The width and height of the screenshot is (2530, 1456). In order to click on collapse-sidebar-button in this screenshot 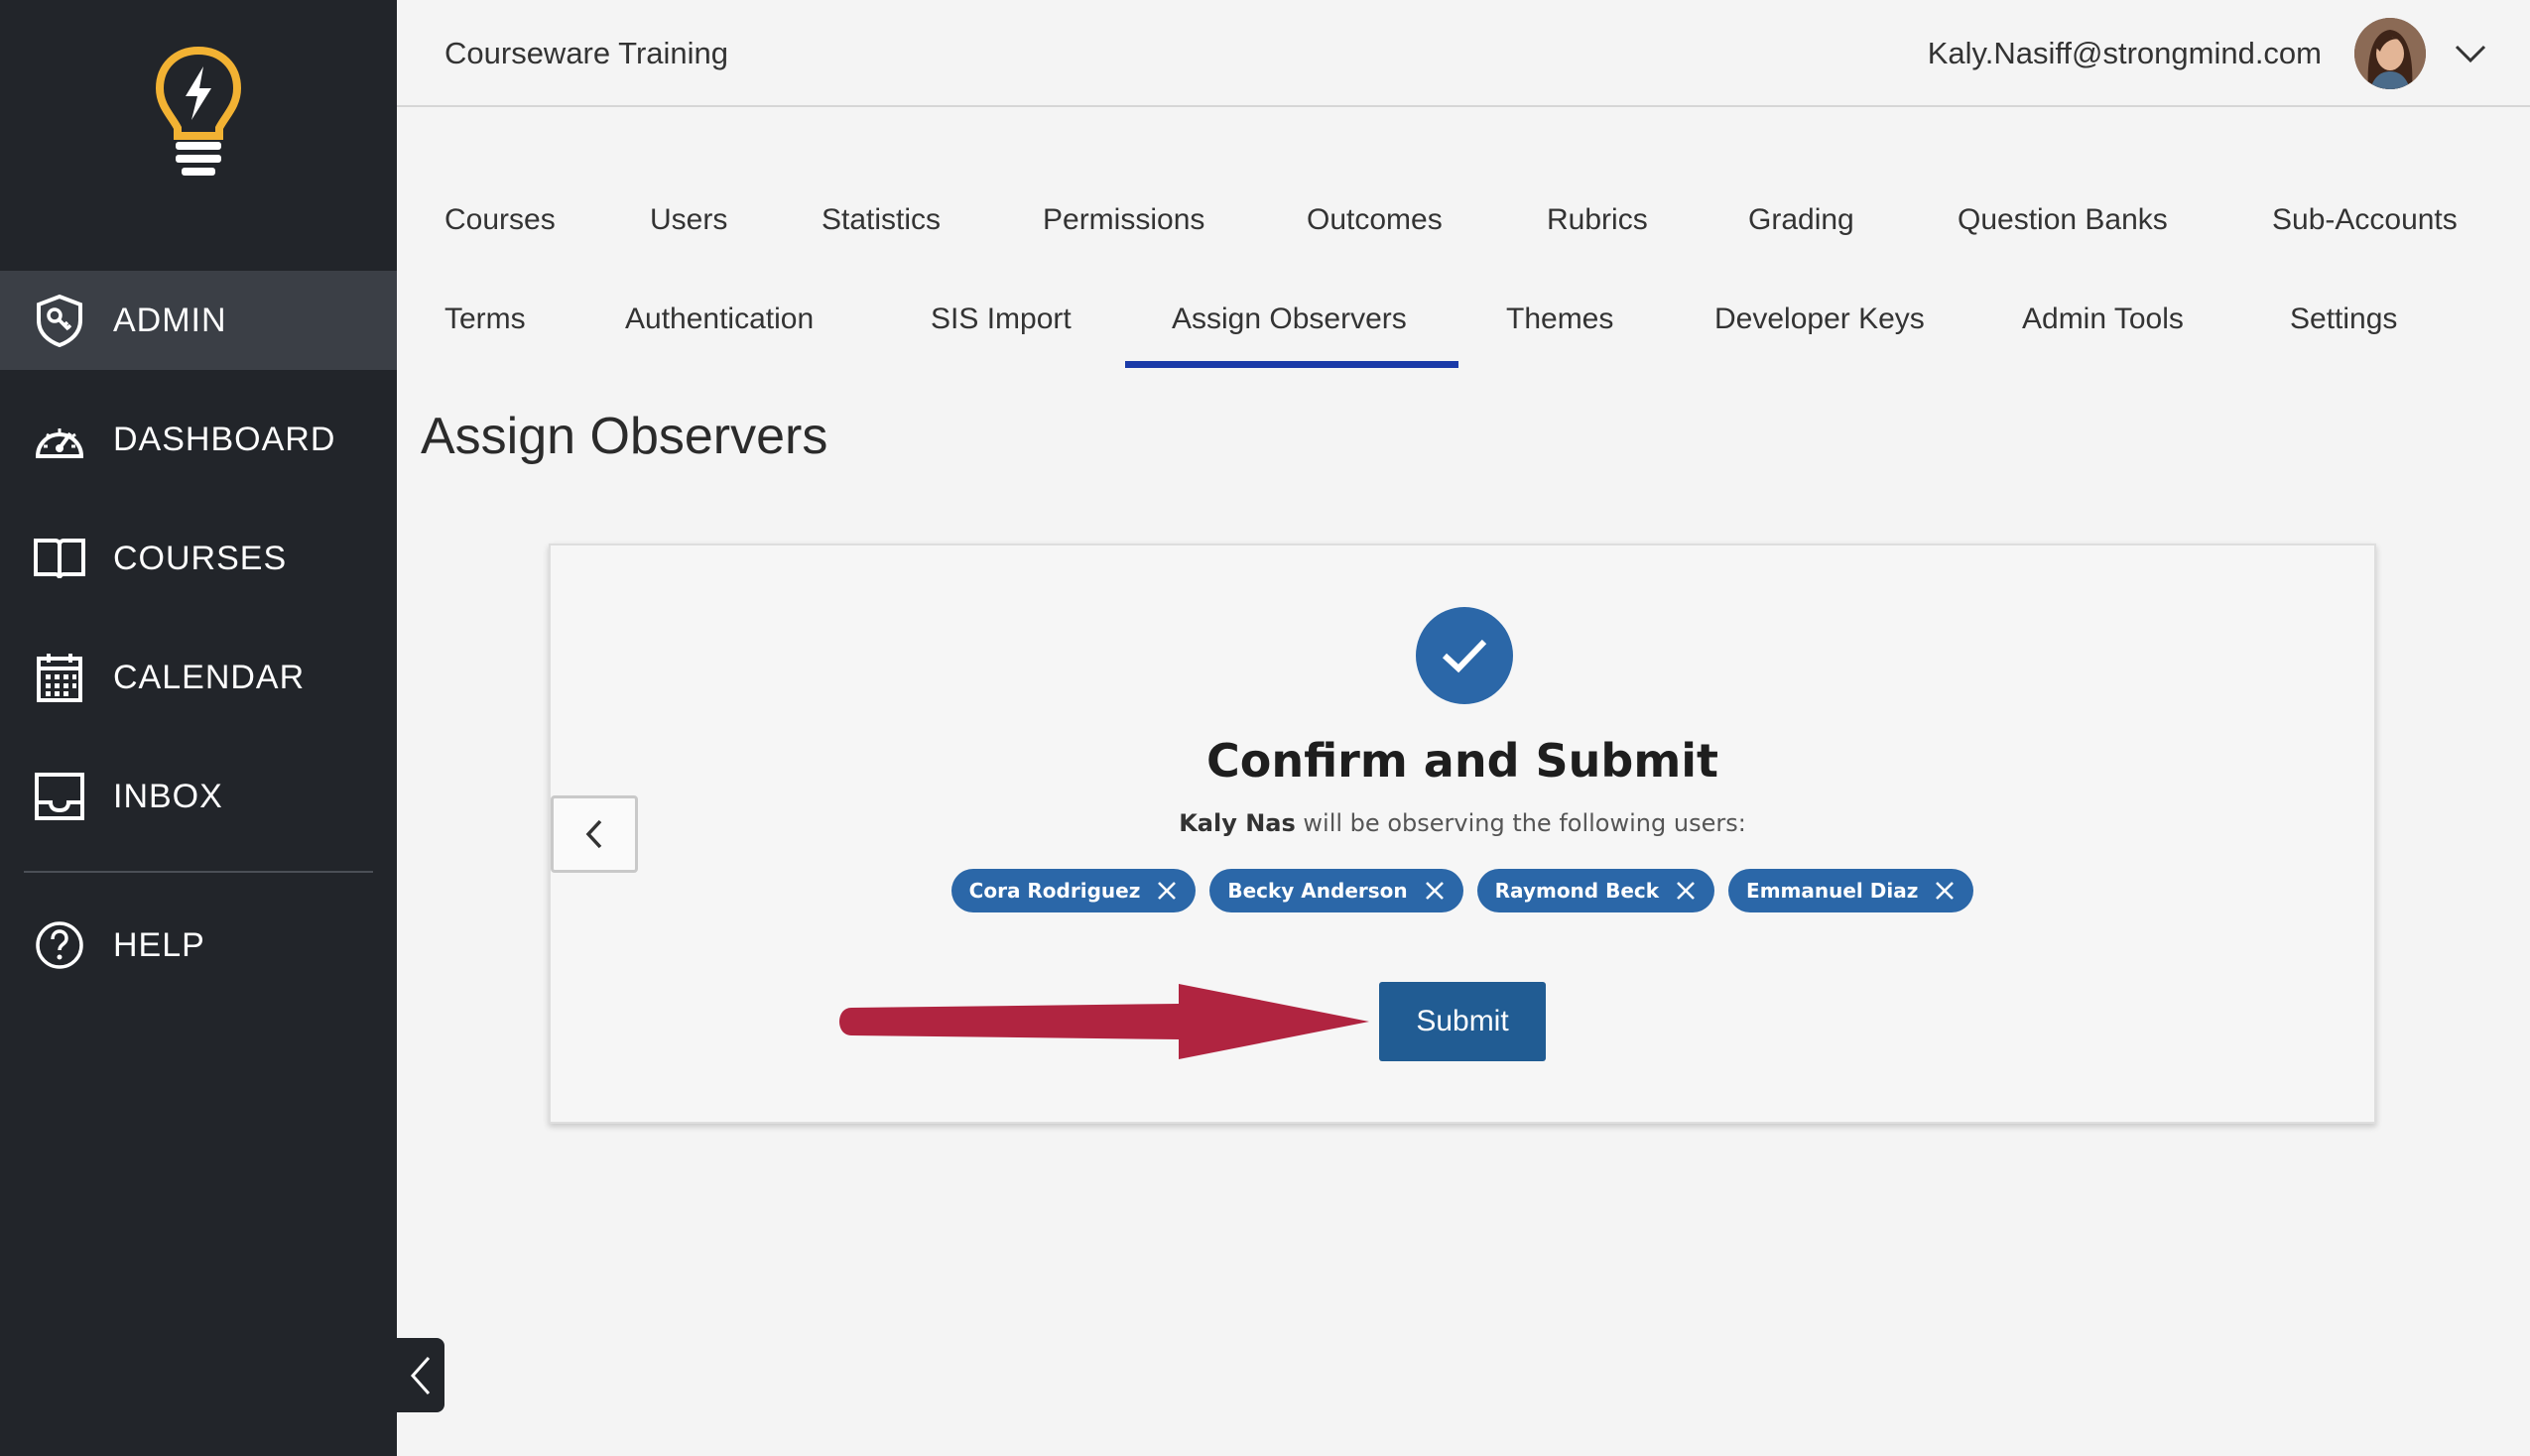, I will do `click(420, 1375)`.